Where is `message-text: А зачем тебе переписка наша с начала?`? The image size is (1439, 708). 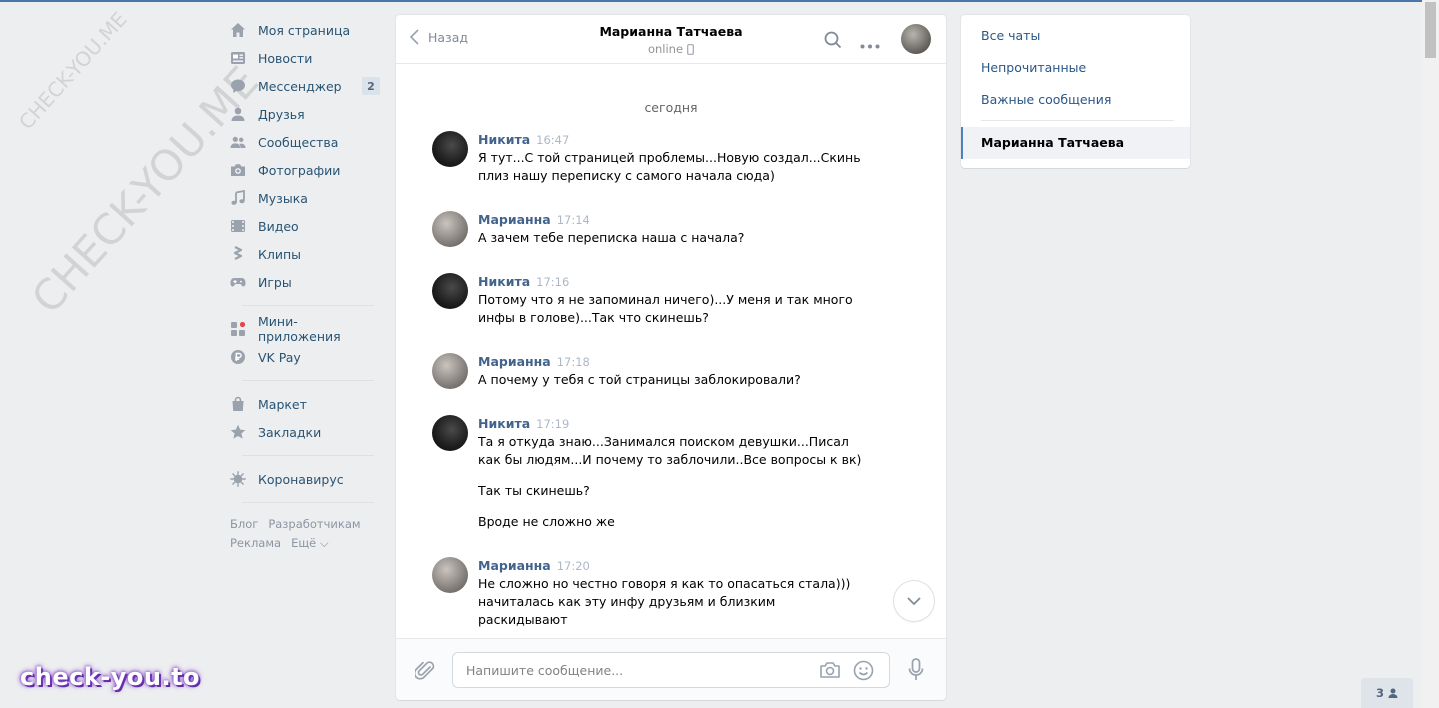
message-text: А зачем тебе переписка наша с начала? is located at coordinates (611, 237).